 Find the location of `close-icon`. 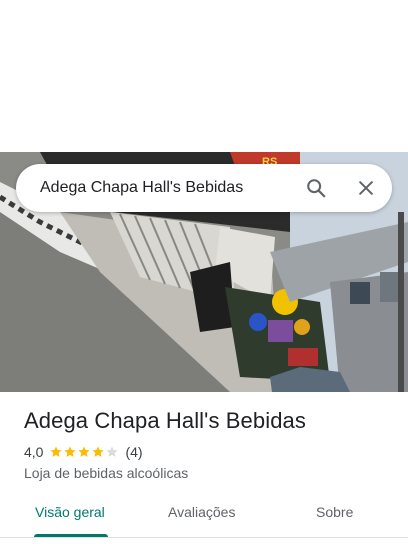

close-icon is located at coordinates (366, 188).